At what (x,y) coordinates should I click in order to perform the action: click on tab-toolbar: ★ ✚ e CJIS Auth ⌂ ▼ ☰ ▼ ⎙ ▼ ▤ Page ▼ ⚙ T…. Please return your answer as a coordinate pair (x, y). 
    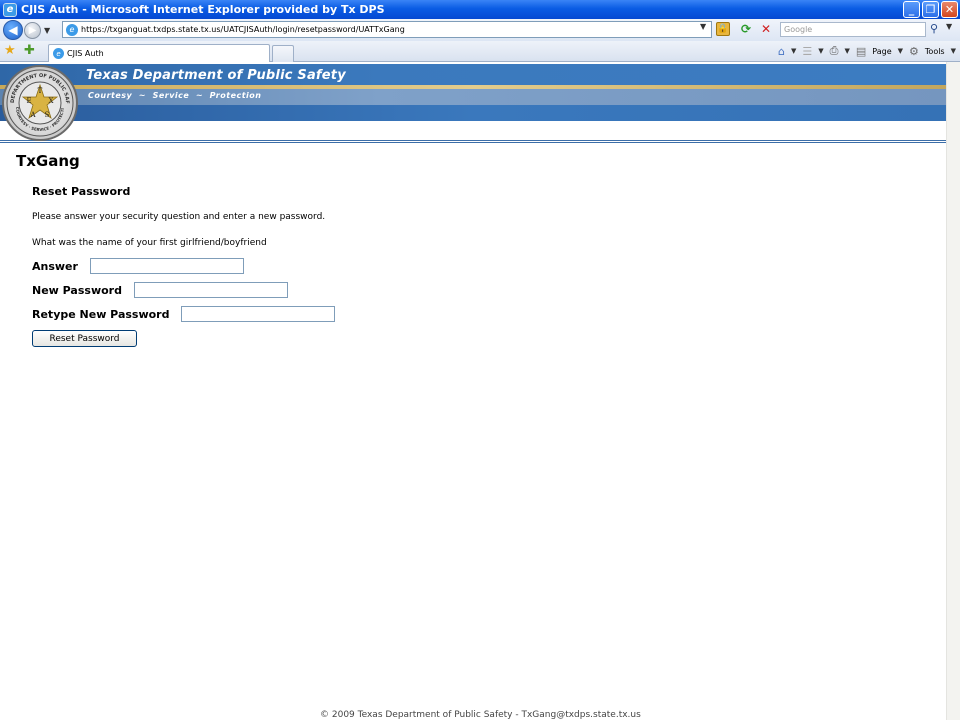
    Looking at the image, I should click on (480, 51).